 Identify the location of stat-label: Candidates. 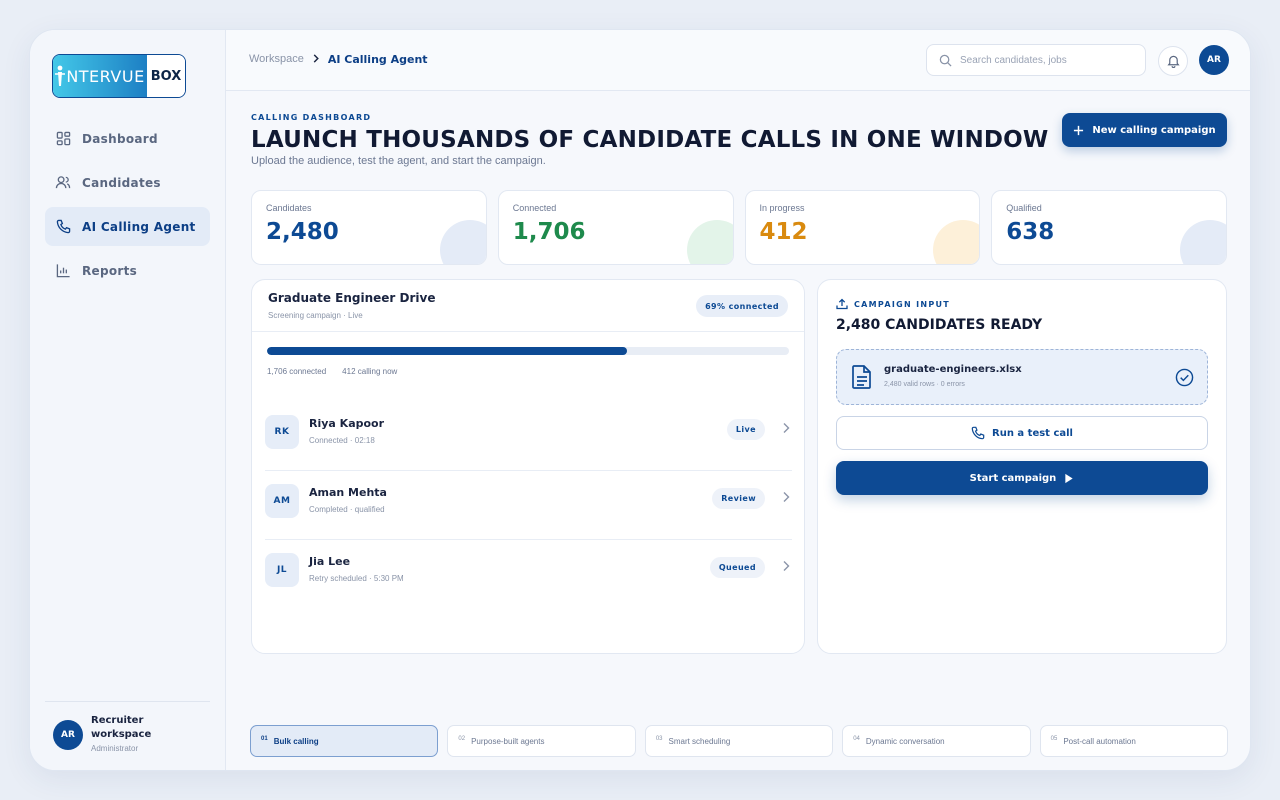
(289, 208).